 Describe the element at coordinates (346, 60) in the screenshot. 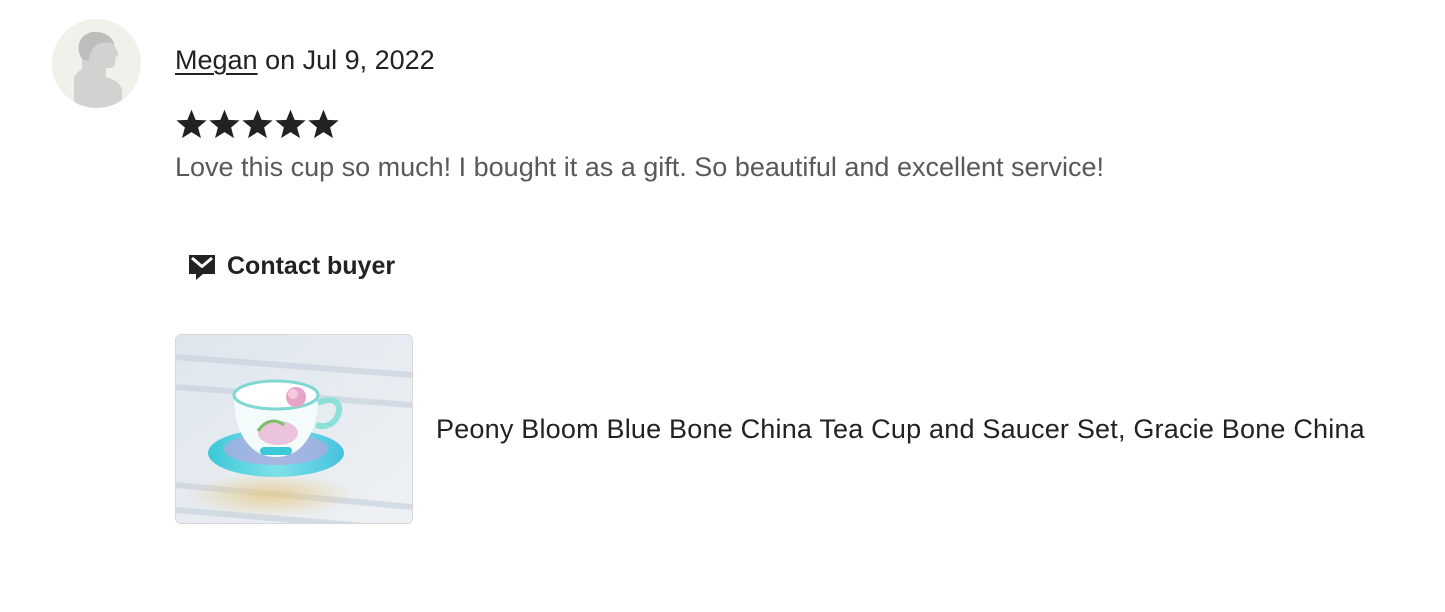

I see `review-date: on Jul 9, 2022` at that location.